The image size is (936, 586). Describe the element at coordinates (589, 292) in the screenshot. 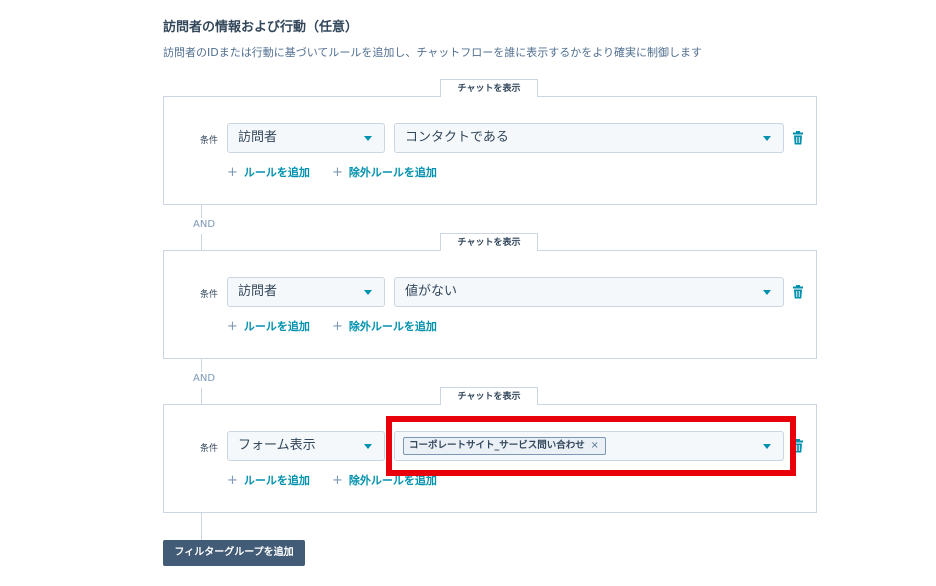

I see `operator-select: 値がない` at that location.